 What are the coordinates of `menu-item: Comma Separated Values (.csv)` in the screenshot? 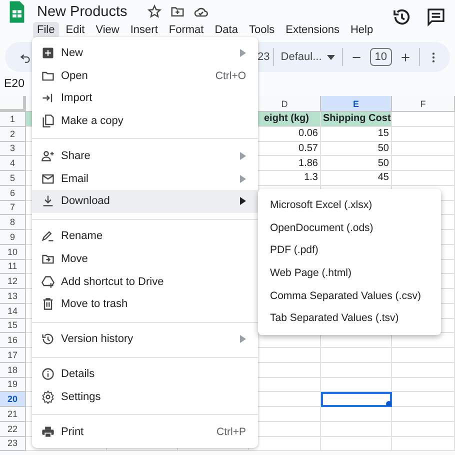 It's located at (349, 295).